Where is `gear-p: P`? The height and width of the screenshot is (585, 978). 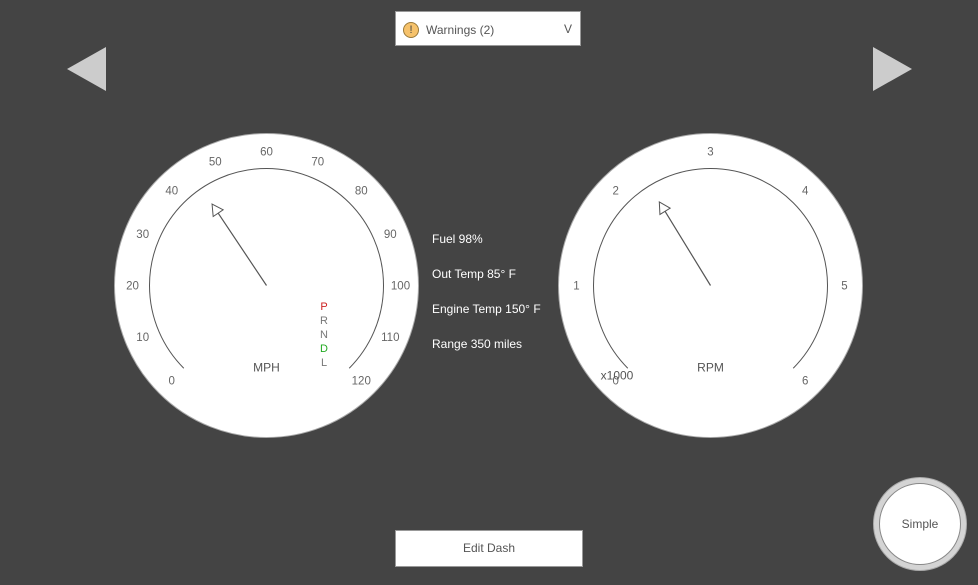
gear-p: P is located at coordinates (324, 307).